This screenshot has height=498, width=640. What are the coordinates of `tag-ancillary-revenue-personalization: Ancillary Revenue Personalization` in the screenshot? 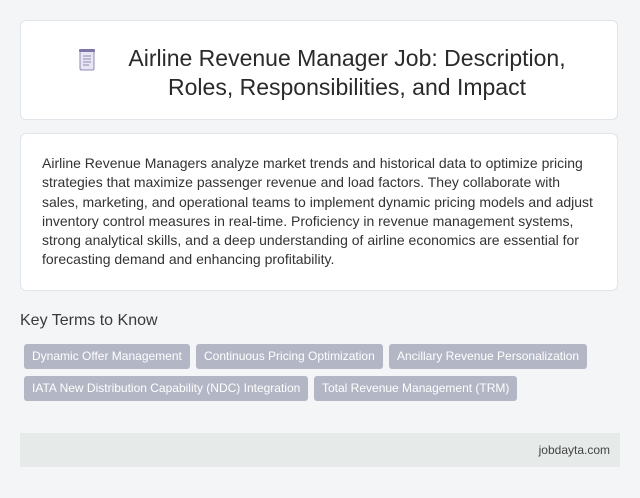 It's located at (488, 356).